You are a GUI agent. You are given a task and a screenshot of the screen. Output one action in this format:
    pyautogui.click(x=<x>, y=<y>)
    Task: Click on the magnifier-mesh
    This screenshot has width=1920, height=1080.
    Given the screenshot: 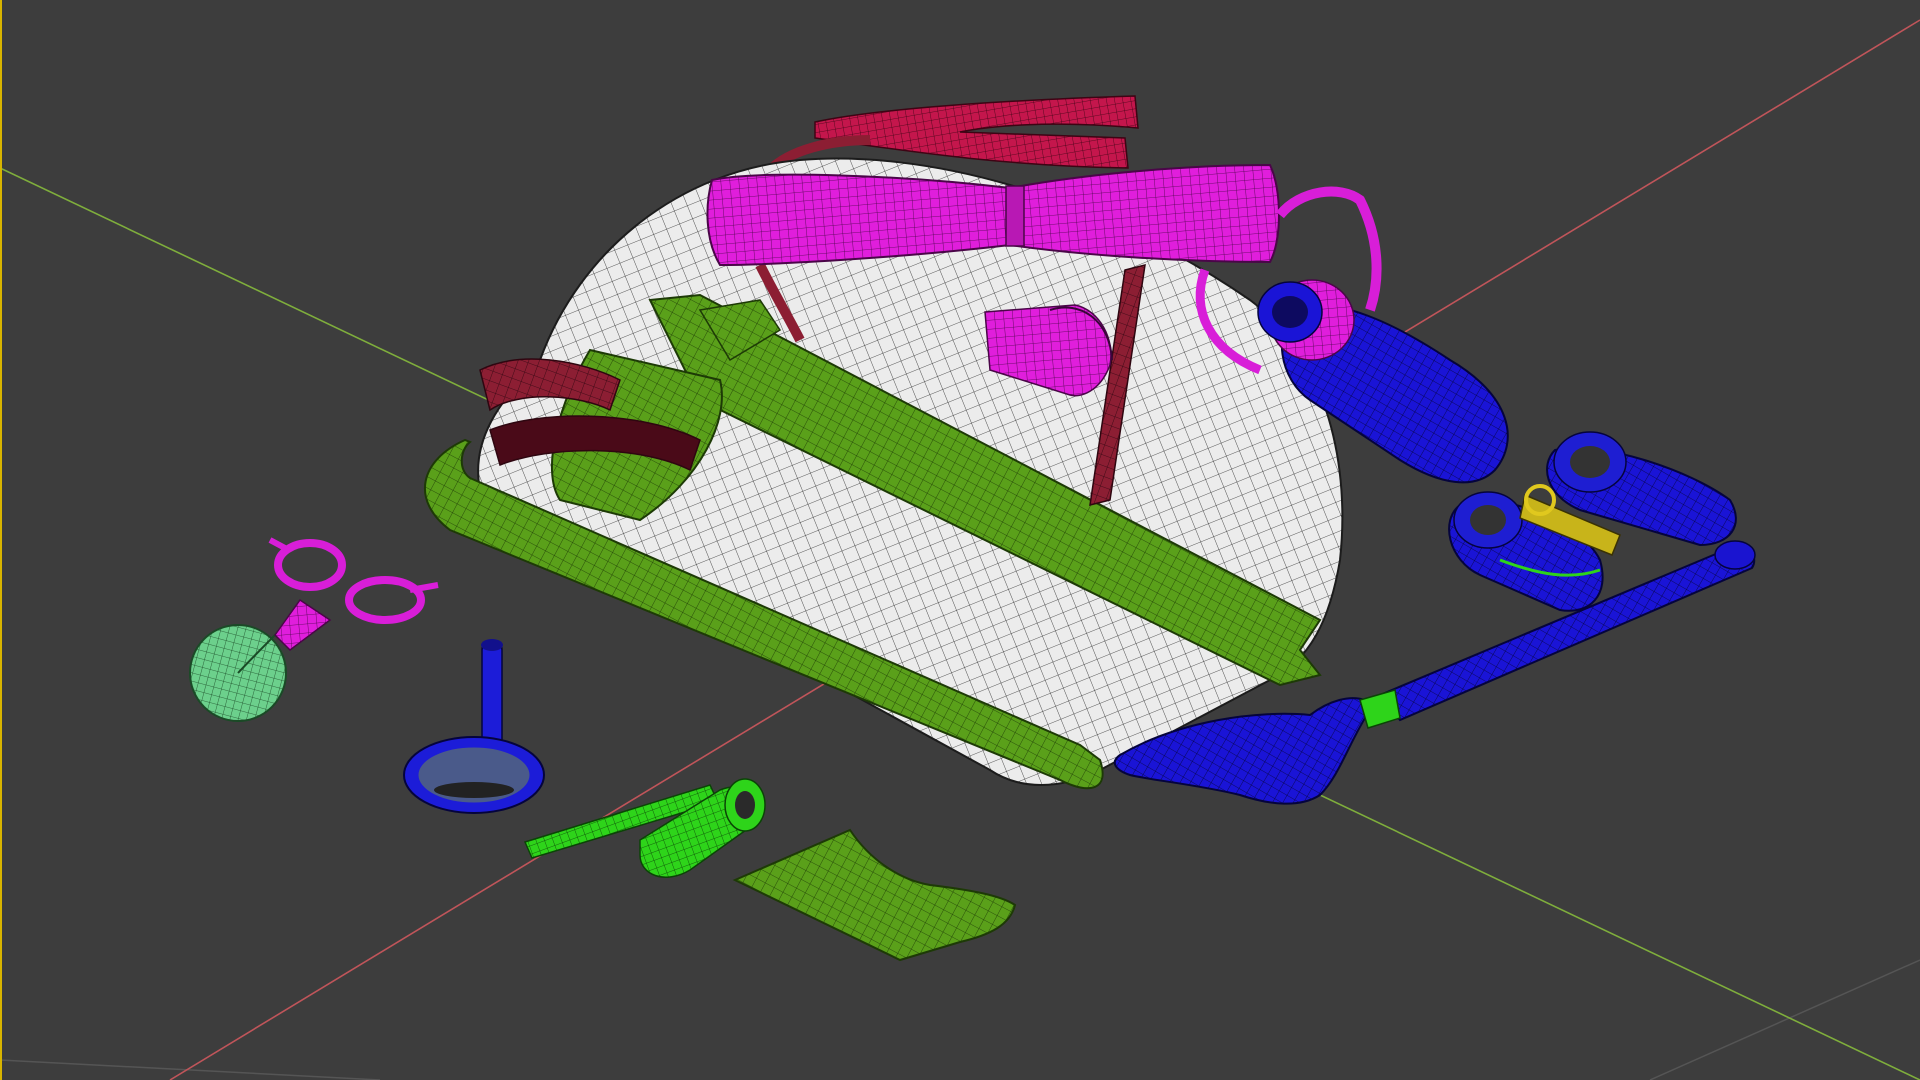 What is the action you would take?
    pyautogui.click(x=474, y=726)
    